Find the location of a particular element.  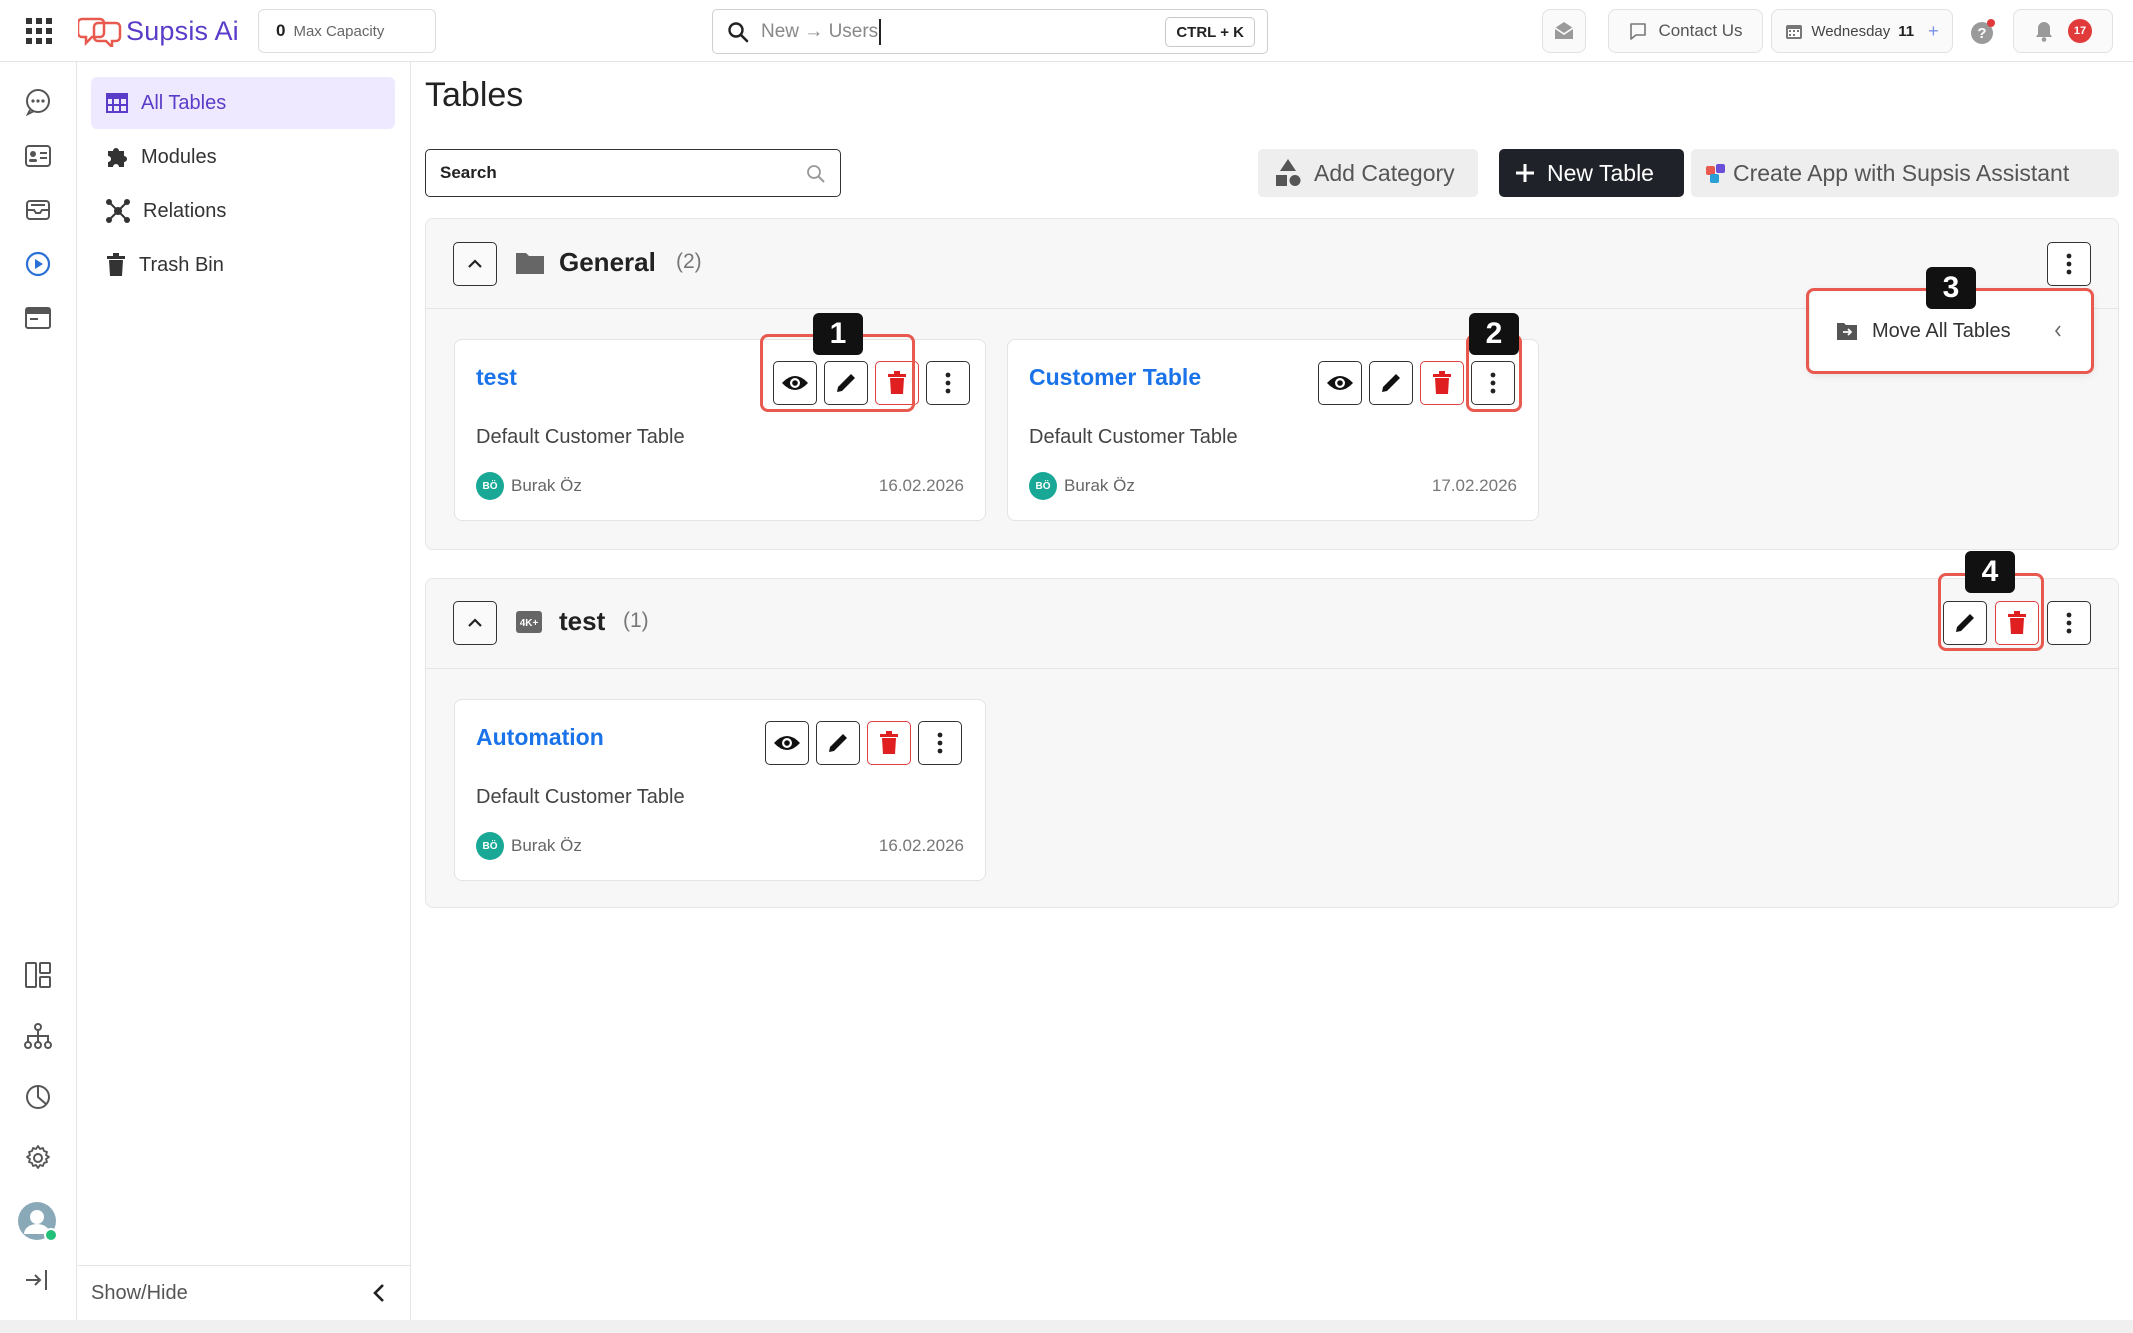

table-card-title: Customer Table is located at coordinates (1115, 377).